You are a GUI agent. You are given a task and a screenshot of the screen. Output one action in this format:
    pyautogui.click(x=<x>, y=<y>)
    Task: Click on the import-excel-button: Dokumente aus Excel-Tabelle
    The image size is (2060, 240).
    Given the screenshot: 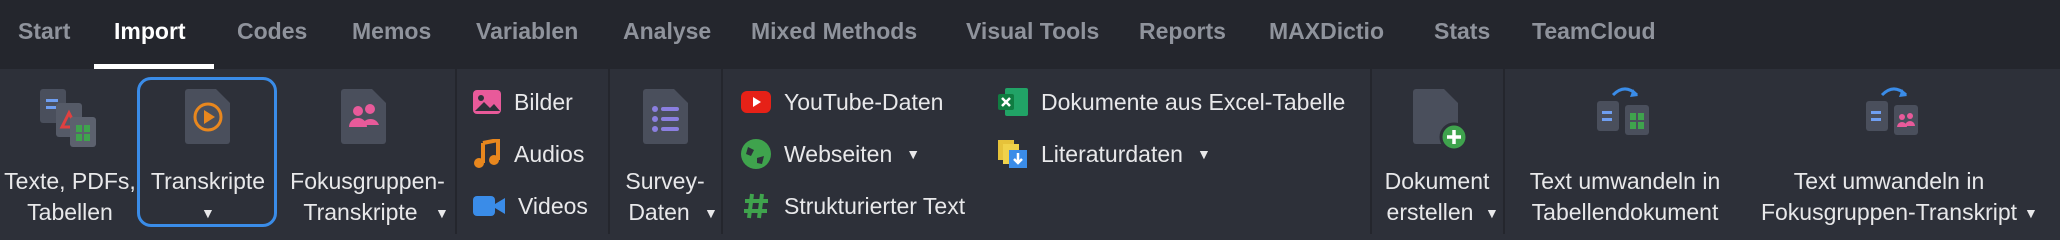 What is the action you would take?
    pyautogui.click(x=1171, y=102)
    